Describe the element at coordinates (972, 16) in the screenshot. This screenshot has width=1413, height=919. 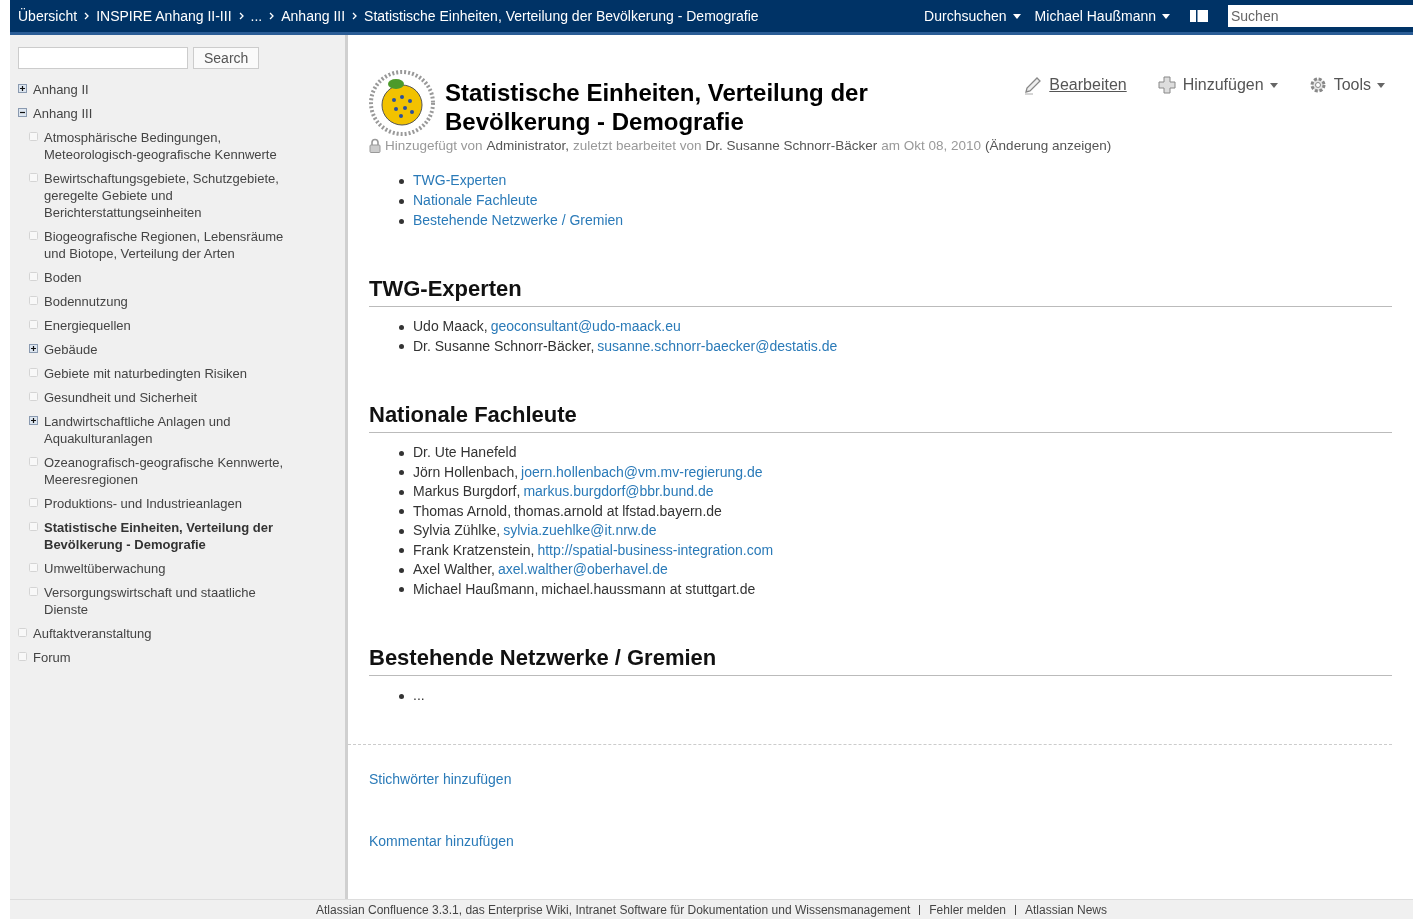
I see `menu-button: Durchsuchen` at that location.